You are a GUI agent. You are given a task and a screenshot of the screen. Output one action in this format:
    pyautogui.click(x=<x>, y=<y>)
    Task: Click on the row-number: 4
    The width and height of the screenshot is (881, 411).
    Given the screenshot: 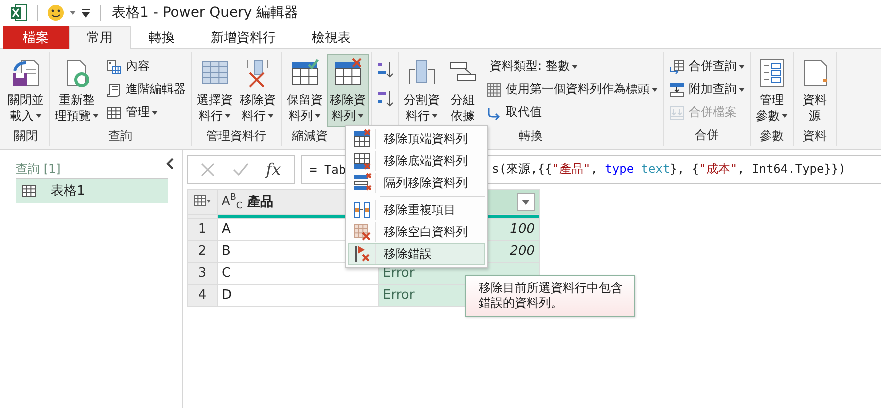 What is the action you would take?
    pyautogui.click(x=203, y=295)
    